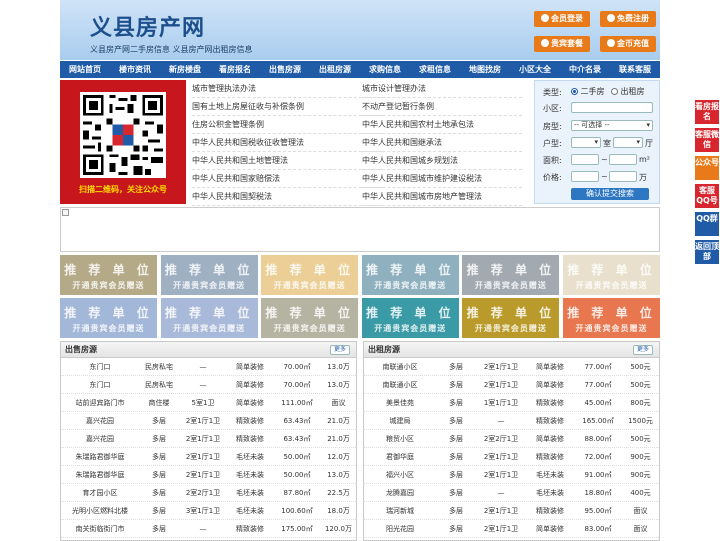 The height and width of the screenshot is (541, 720). Describe the element at coordinates (511, 403) in the screenshot. I see `listing-row: 美景佳苑 多层 1室1厅1卫 精致装修 45.00㎡ 800元` at that location.